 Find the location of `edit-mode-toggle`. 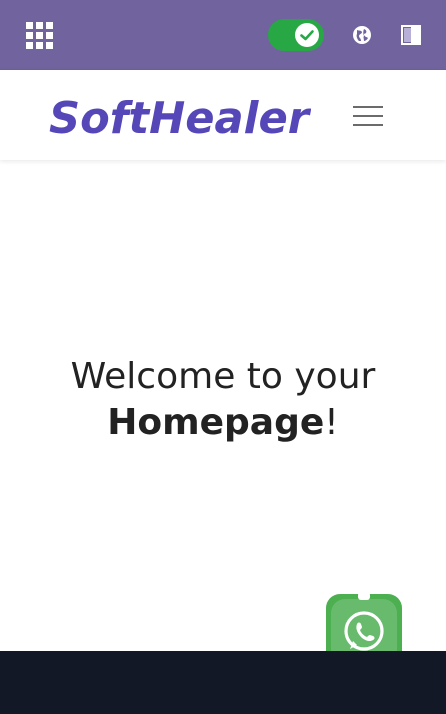

edit-mode-toggle is located at coordinates (296, 35).